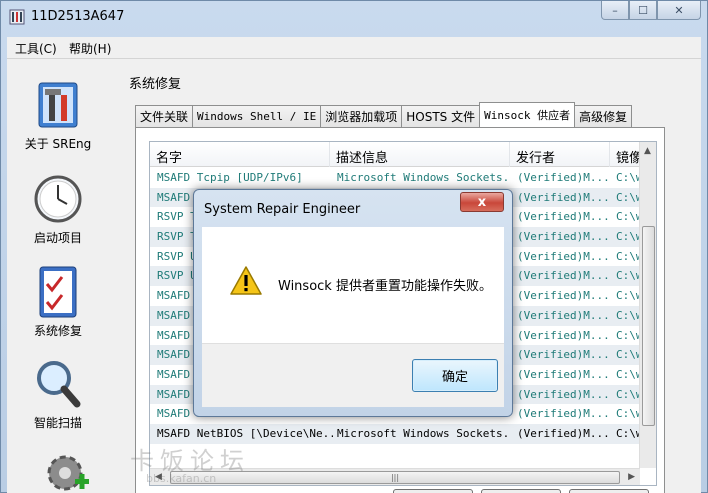  What do you see at coordinates (17, 17) in the screenshot?
I see `app-icon` at bounding box center [17, 17].